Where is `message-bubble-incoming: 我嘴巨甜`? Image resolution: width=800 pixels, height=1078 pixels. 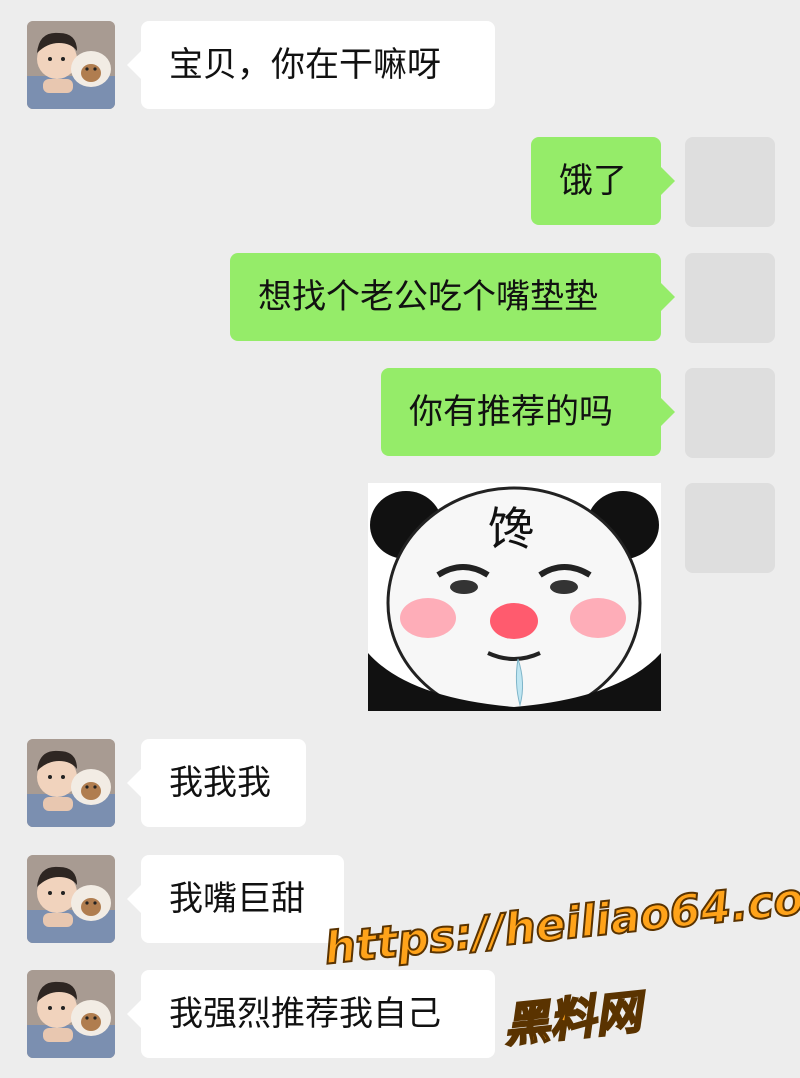
message-bubble-incoming: 我嘴巨甜 is located at coordinates (235, 899).